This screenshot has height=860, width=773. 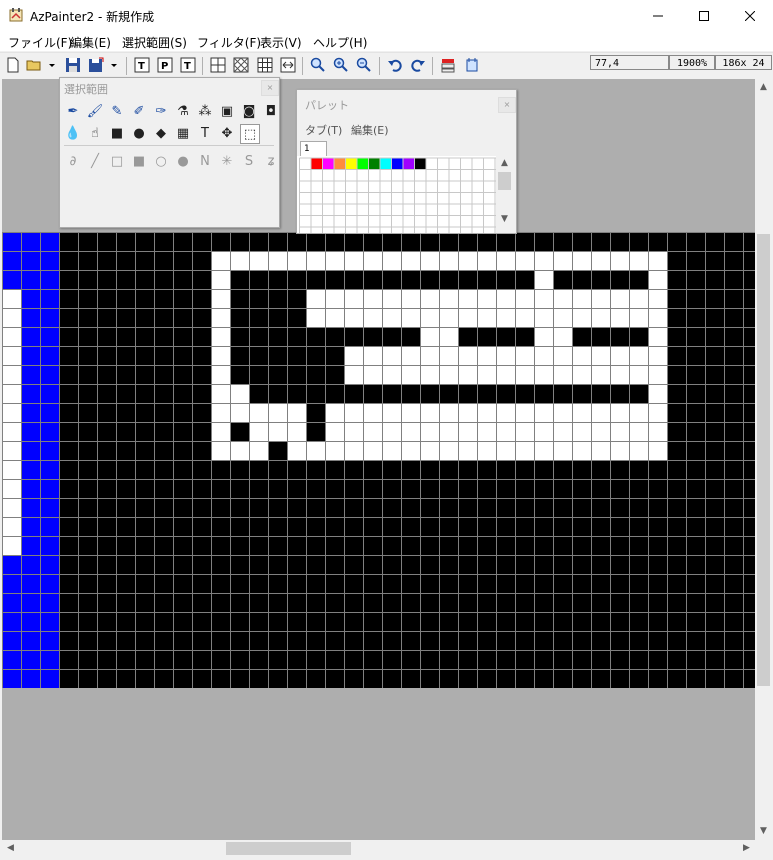 I want to click on sharpen-icon: ◘, so click(x=271, y=111).